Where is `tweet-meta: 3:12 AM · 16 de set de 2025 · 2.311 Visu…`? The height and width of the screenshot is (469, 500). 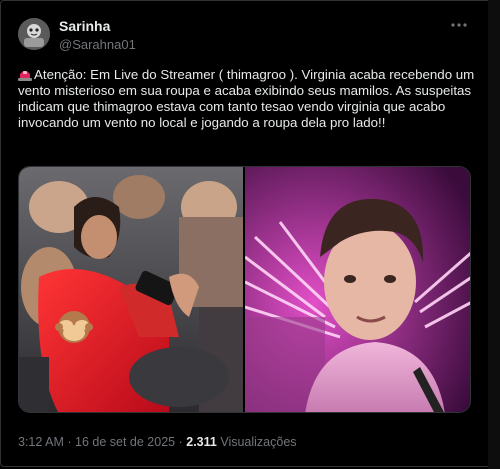 tweet-meta: 3:12 AM · 16 de set de 2025 · 2.311 Visu… is located at coordinates (157, 442).